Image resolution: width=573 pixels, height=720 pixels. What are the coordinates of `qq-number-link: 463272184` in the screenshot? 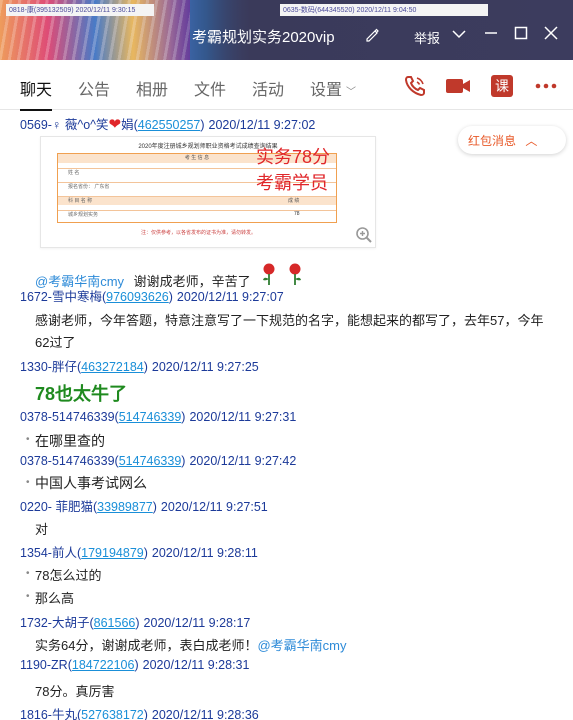 It's located at (112, 367).